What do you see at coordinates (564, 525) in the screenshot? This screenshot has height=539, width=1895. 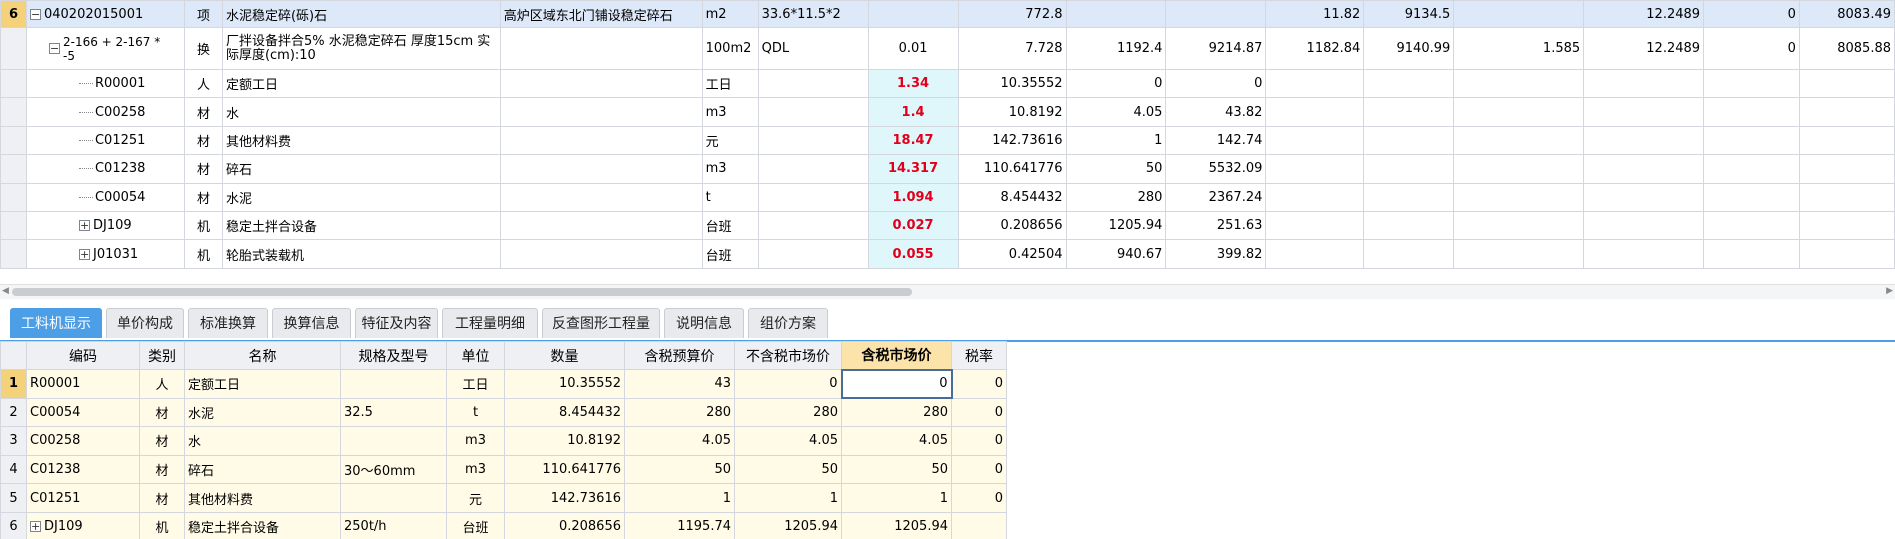 I see `qty-cell: 0.208656` at bounding box center [564, 525].